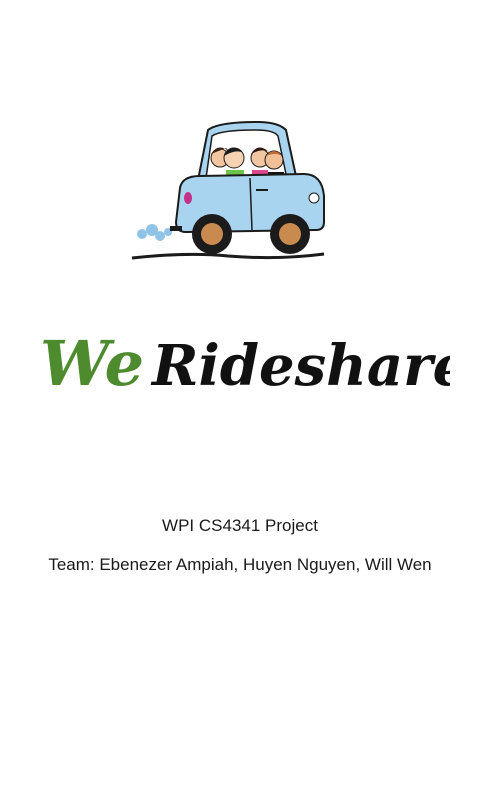 The image size is (480, 800). Describe the element at coordinates (240, 525) in the screenshot. I see `project-title: WPI CS4341 Project` at that location.